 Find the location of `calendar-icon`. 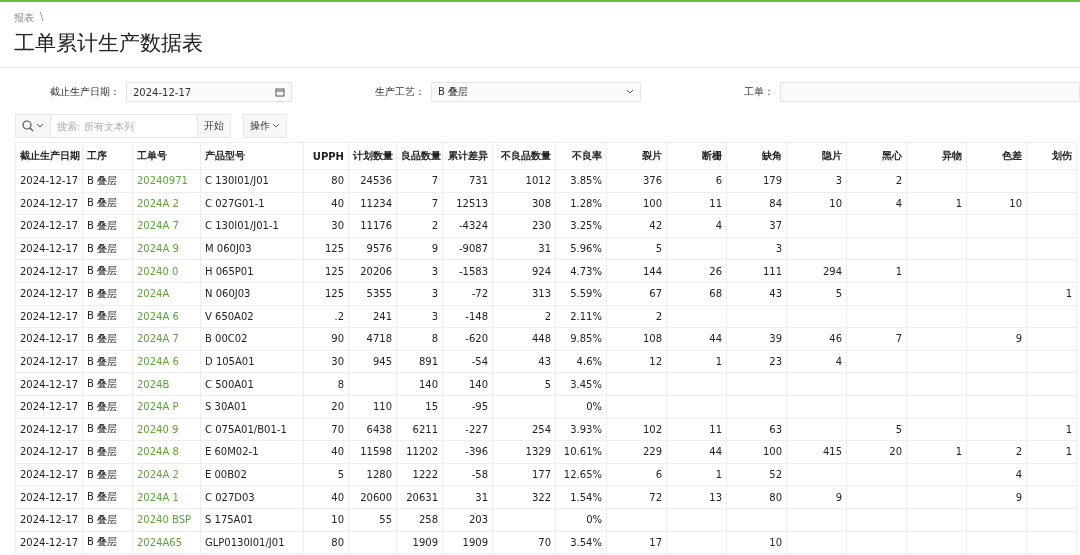

calendar-icon is located at coordinates (280, 92).